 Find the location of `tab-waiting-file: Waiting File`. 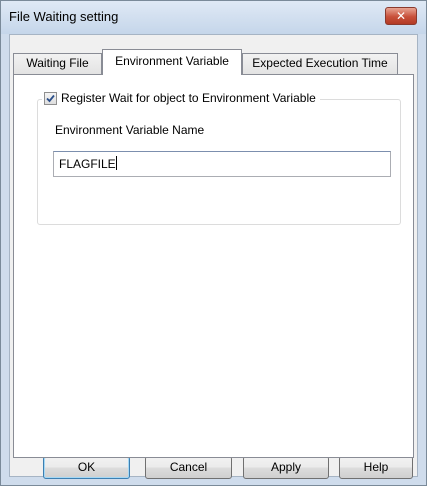

tab-waiting-file: Waiting File is located at coordinates (57, 63).